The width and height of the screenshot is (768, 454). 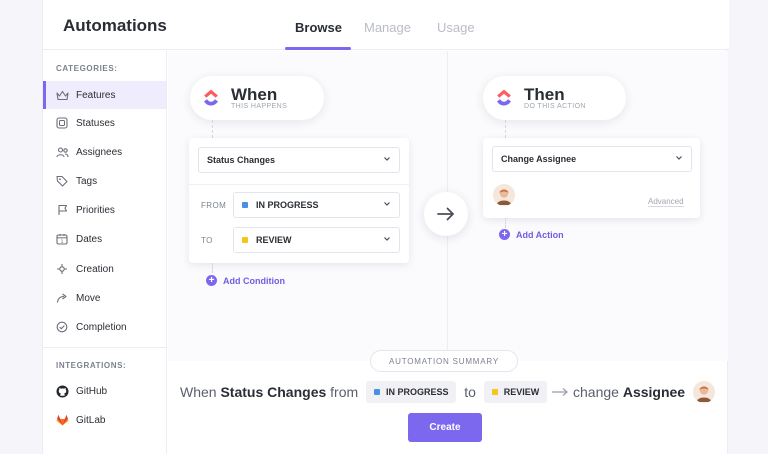 I want to click on to-status-value: REVIEW, so click(x=274, y=240).